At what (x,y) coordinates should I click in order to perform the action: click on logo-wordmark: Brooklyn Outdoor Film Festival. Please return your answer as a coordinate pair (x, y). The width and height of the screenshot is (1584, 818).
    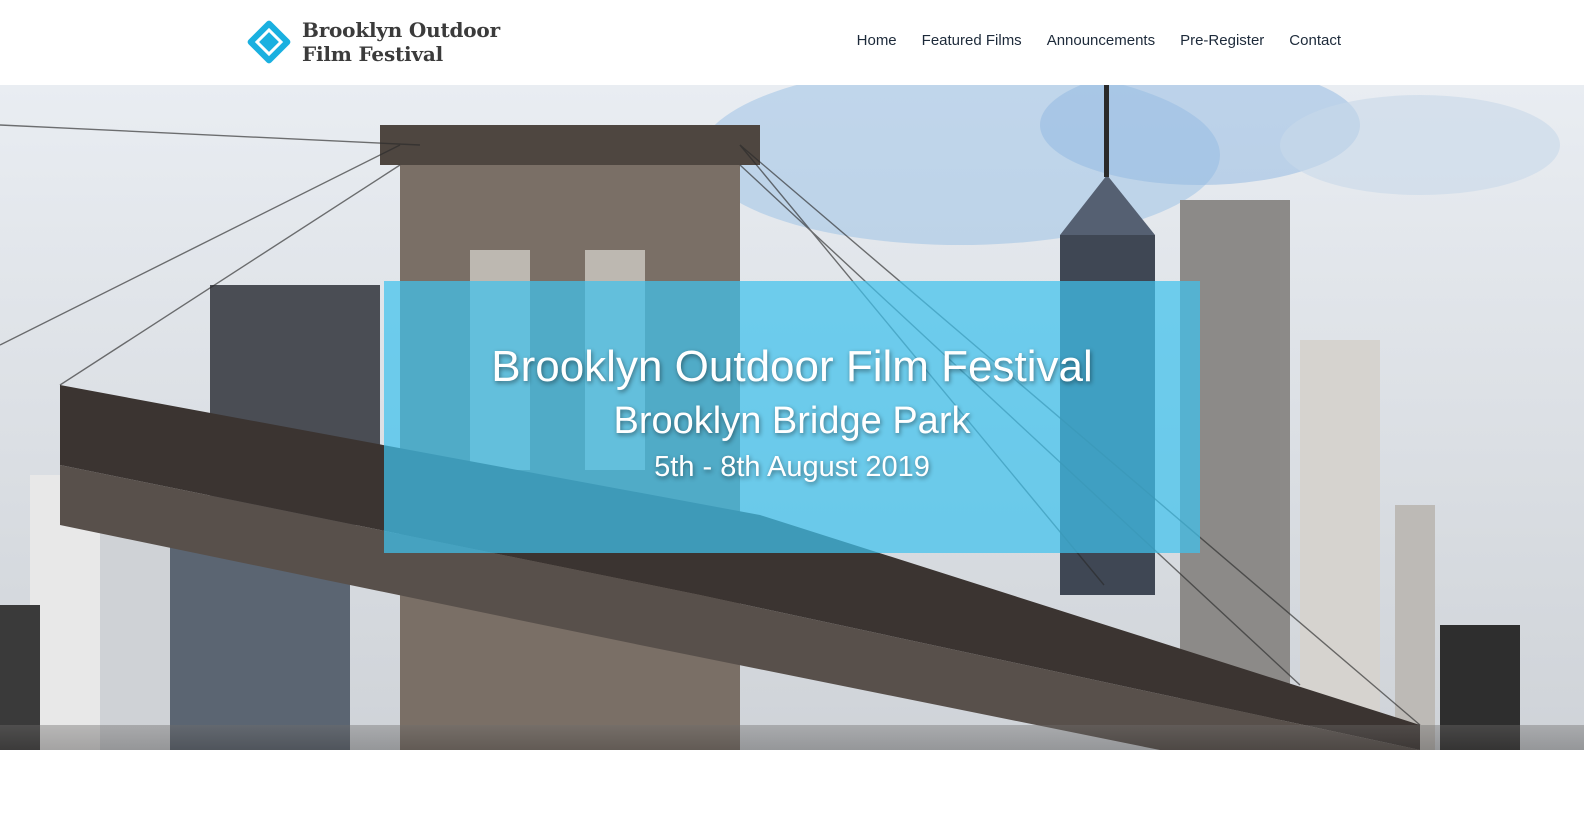
    Looking at the image, I should click on (401, 42).